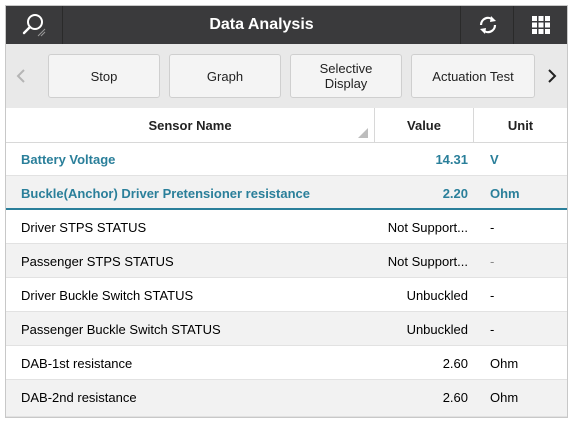 This screenshot has width=573, height=428. Describe the element at coordinates (286, 363) in the screenshot. I see `table-row: DAB-1st resistance 2.60 Ohm` at that location.